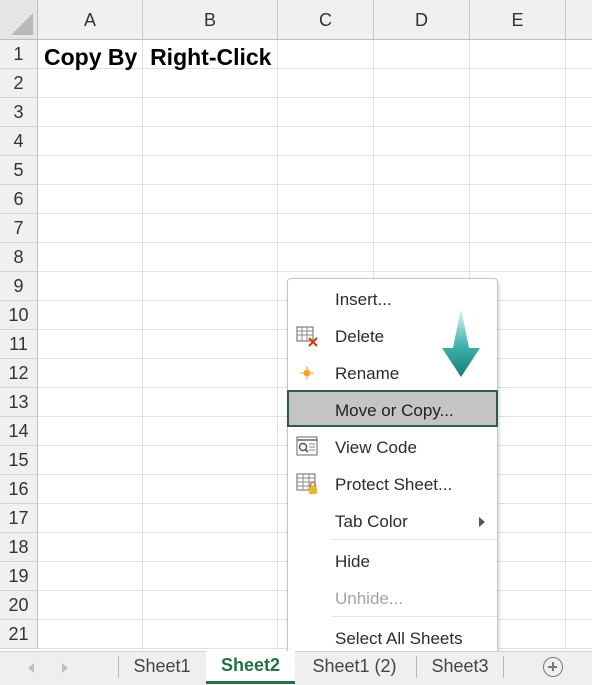 The height and width of the screenshot is (685, 592). Describe the element at coordinates (19, 460) in the screenshot. I see `row-header: 15` at that location.